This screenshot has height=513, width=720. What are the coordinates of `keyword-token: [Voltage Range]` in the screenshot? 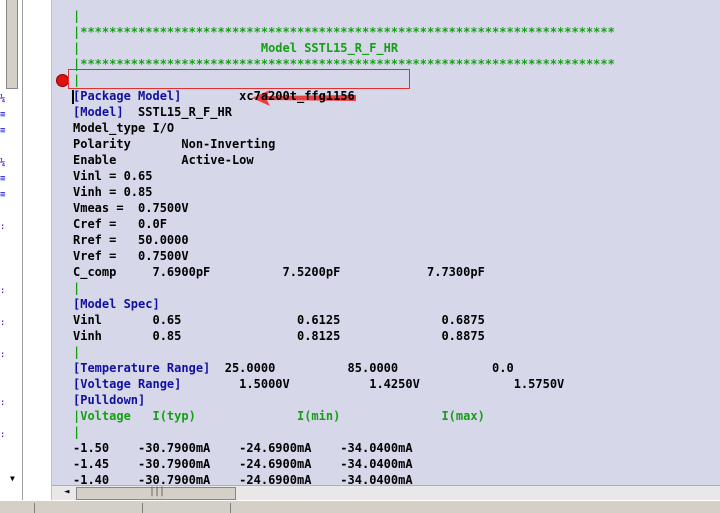 It's located at (127, 384).